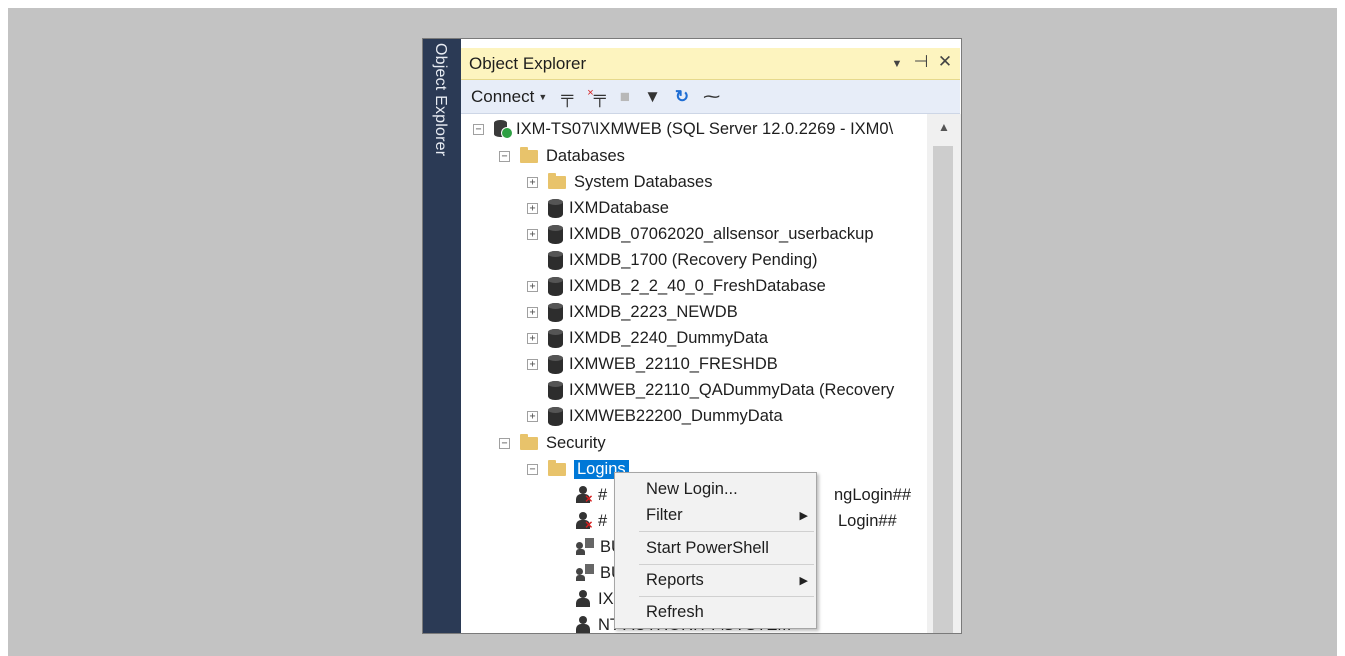 The image size is (1345, 656). What do you see at coordinates (619, 207) in the screenshot?
I see `tree-node-label: IXMDatabase` at bounding box center [619, 207].